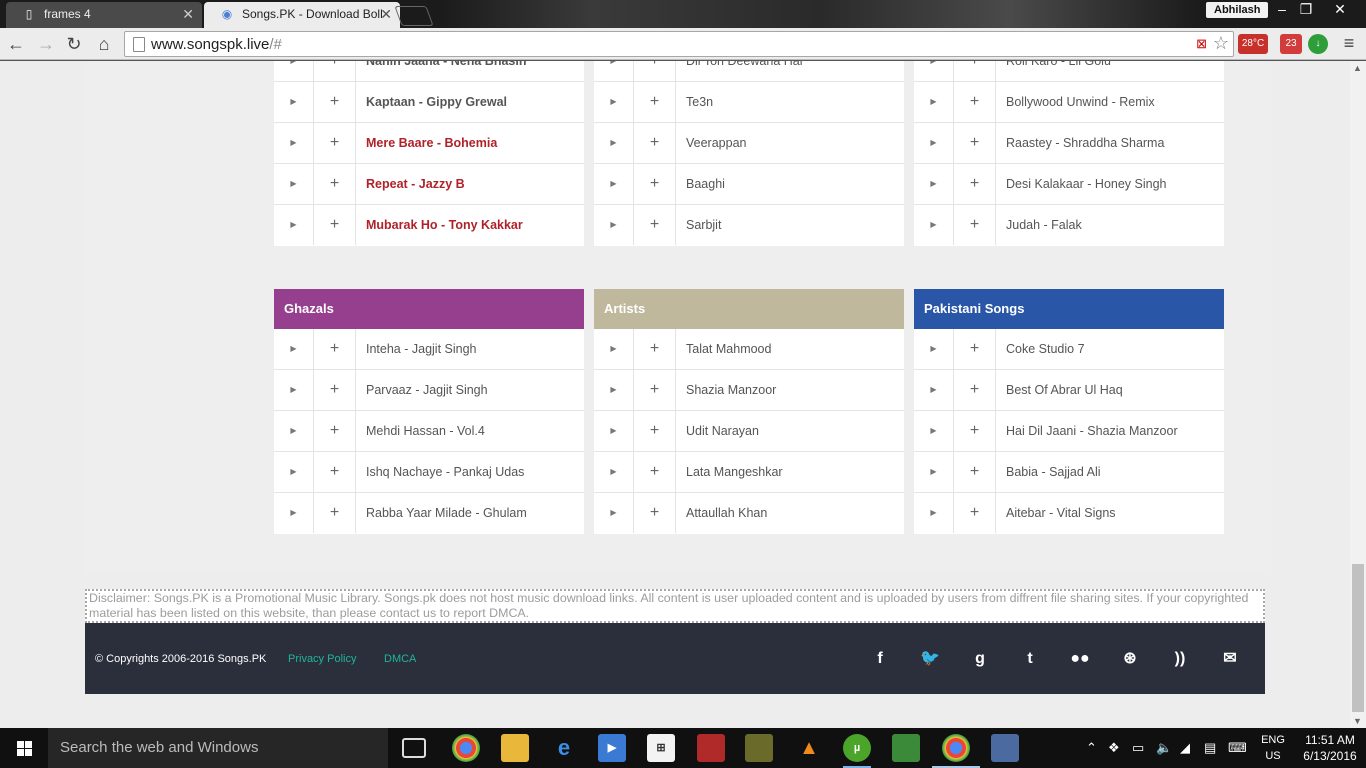  Describe the element at coordinates (429, 309) in the screenshot. I see `column-heading: Ghazals` at that location.